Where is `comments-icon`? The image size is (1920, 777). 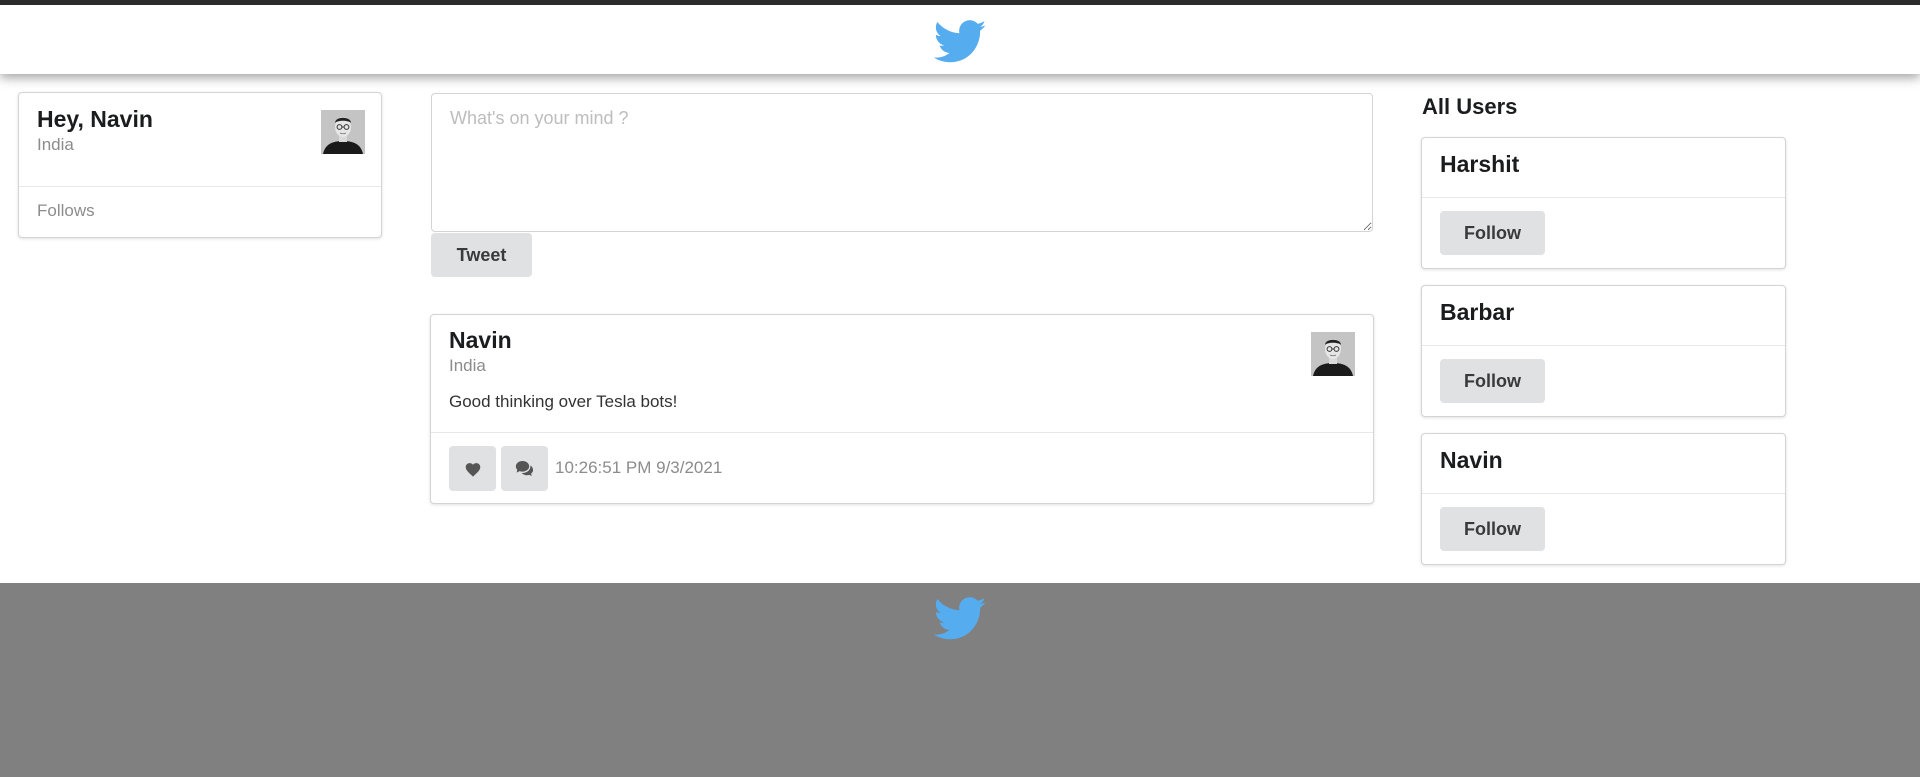 comments-icon is located at coordinates (524, 468).